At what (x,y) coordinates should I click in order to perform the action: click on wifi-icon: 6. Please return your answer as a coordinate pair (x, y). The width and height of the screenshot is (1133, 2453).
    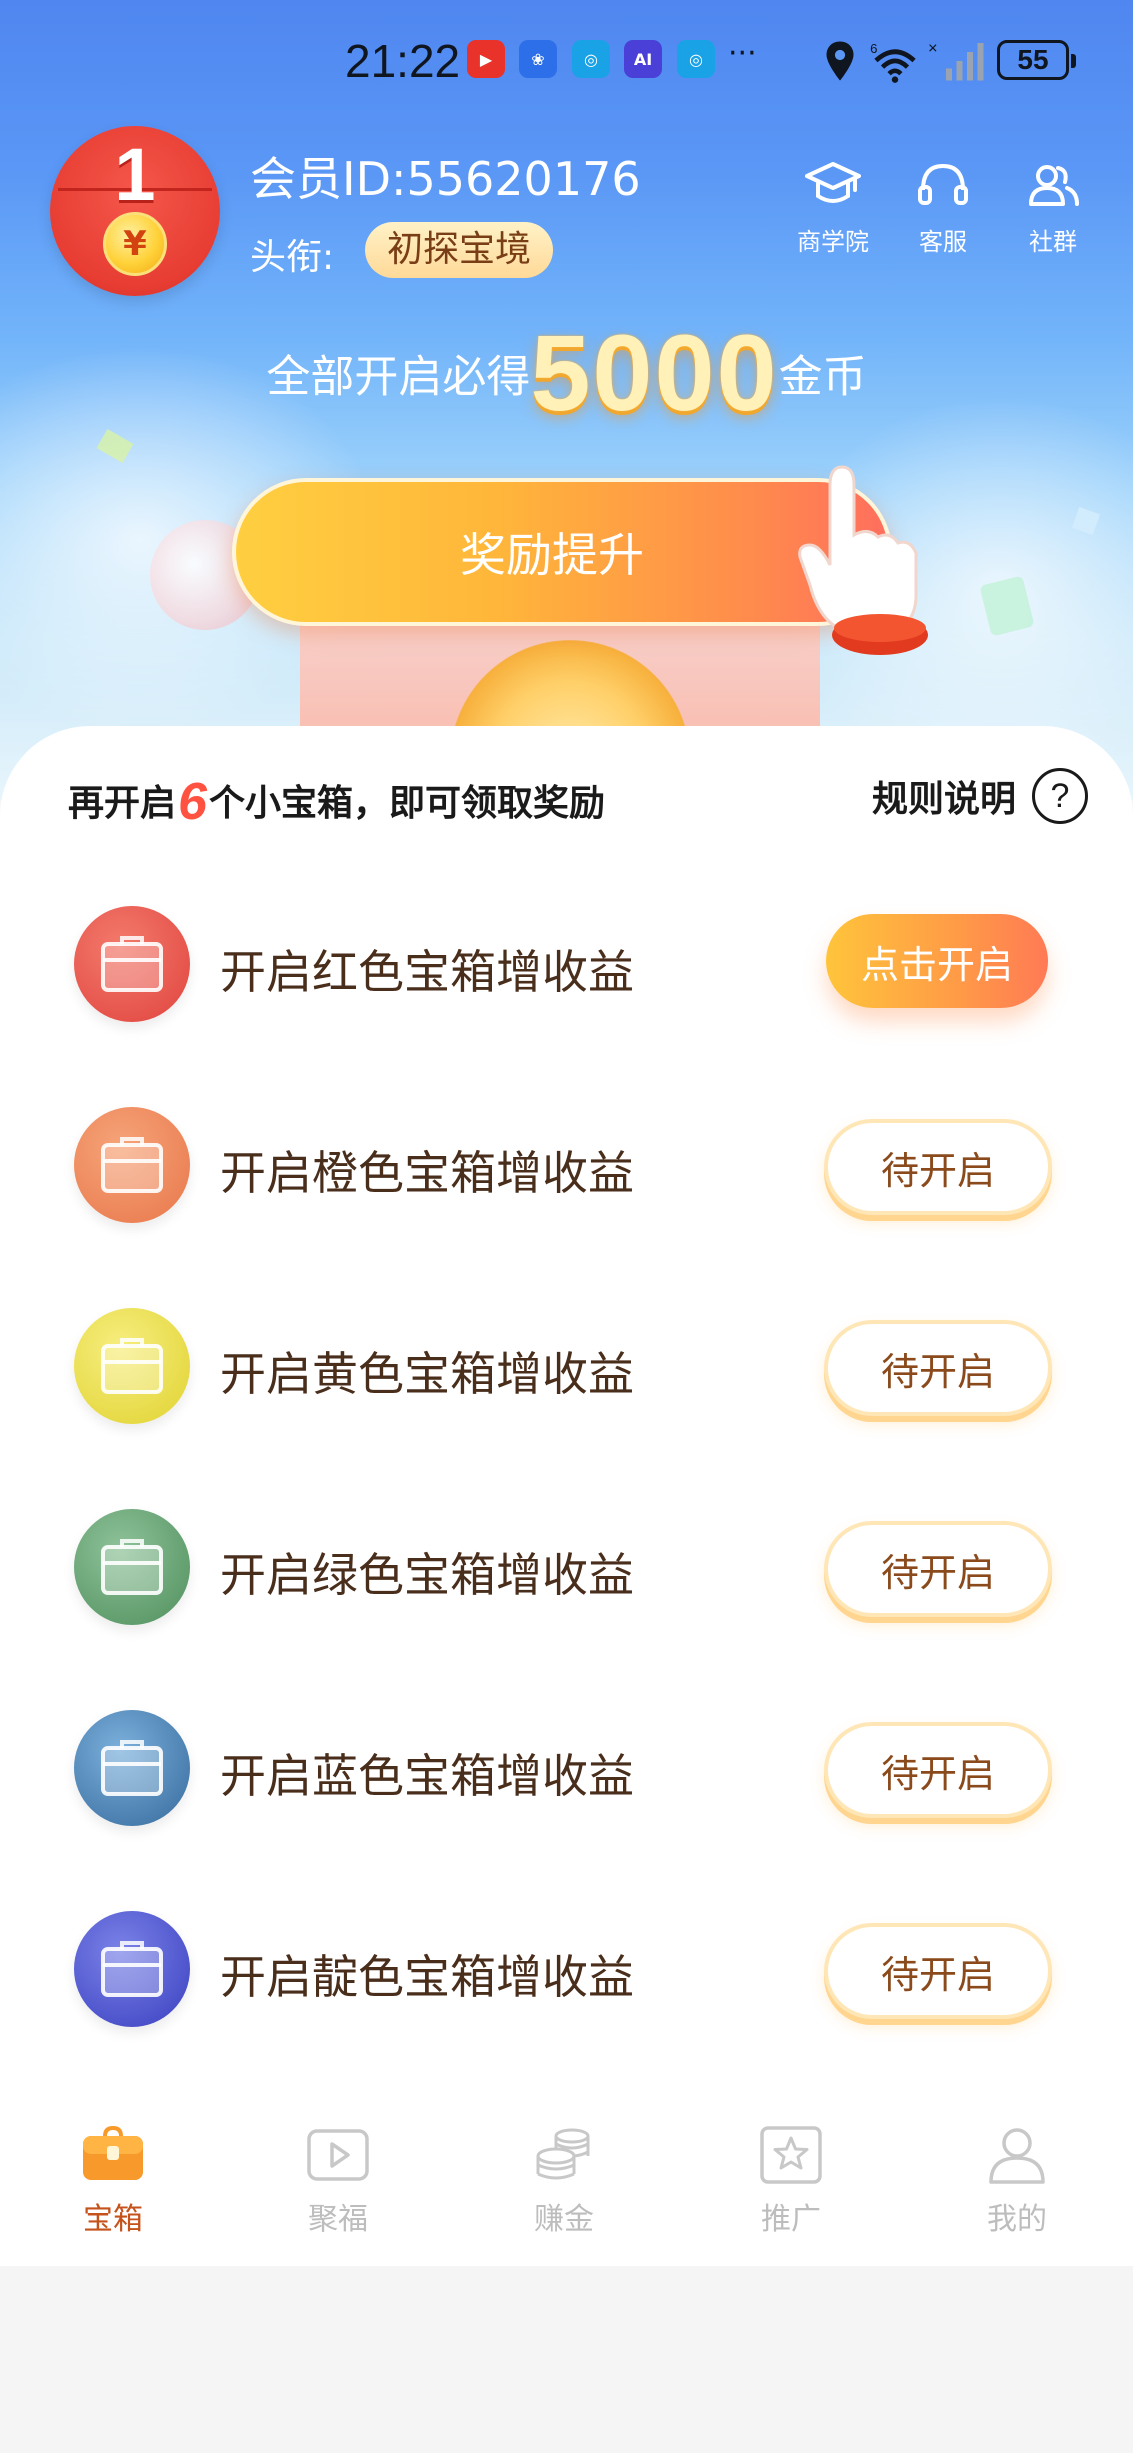
    Looking at the image, I should click on (893, 62).